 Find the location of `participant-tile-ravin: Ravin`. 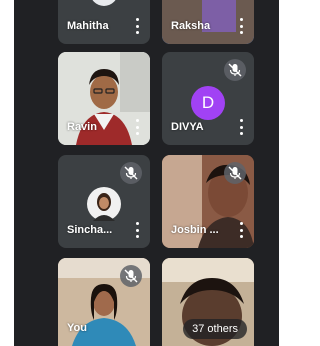

participant-tile-ravin: Ravin is located at coordinates (104, 98).